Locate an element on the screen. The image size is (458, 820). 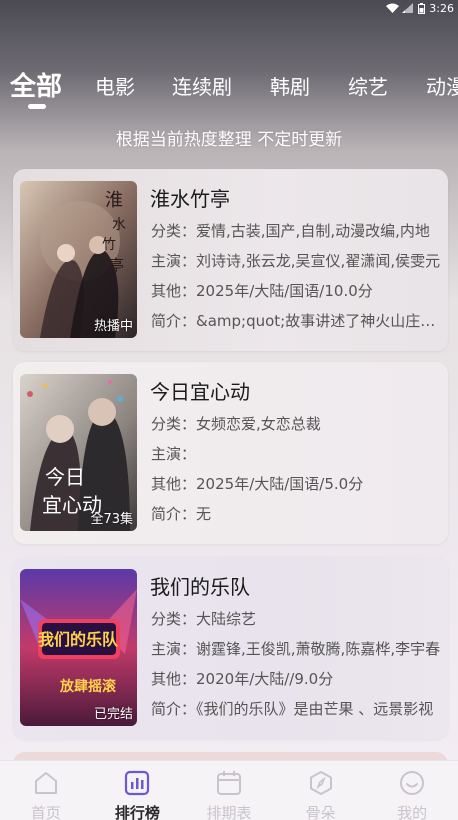
tab-all: 全部 is located at coordinates (36, 84).